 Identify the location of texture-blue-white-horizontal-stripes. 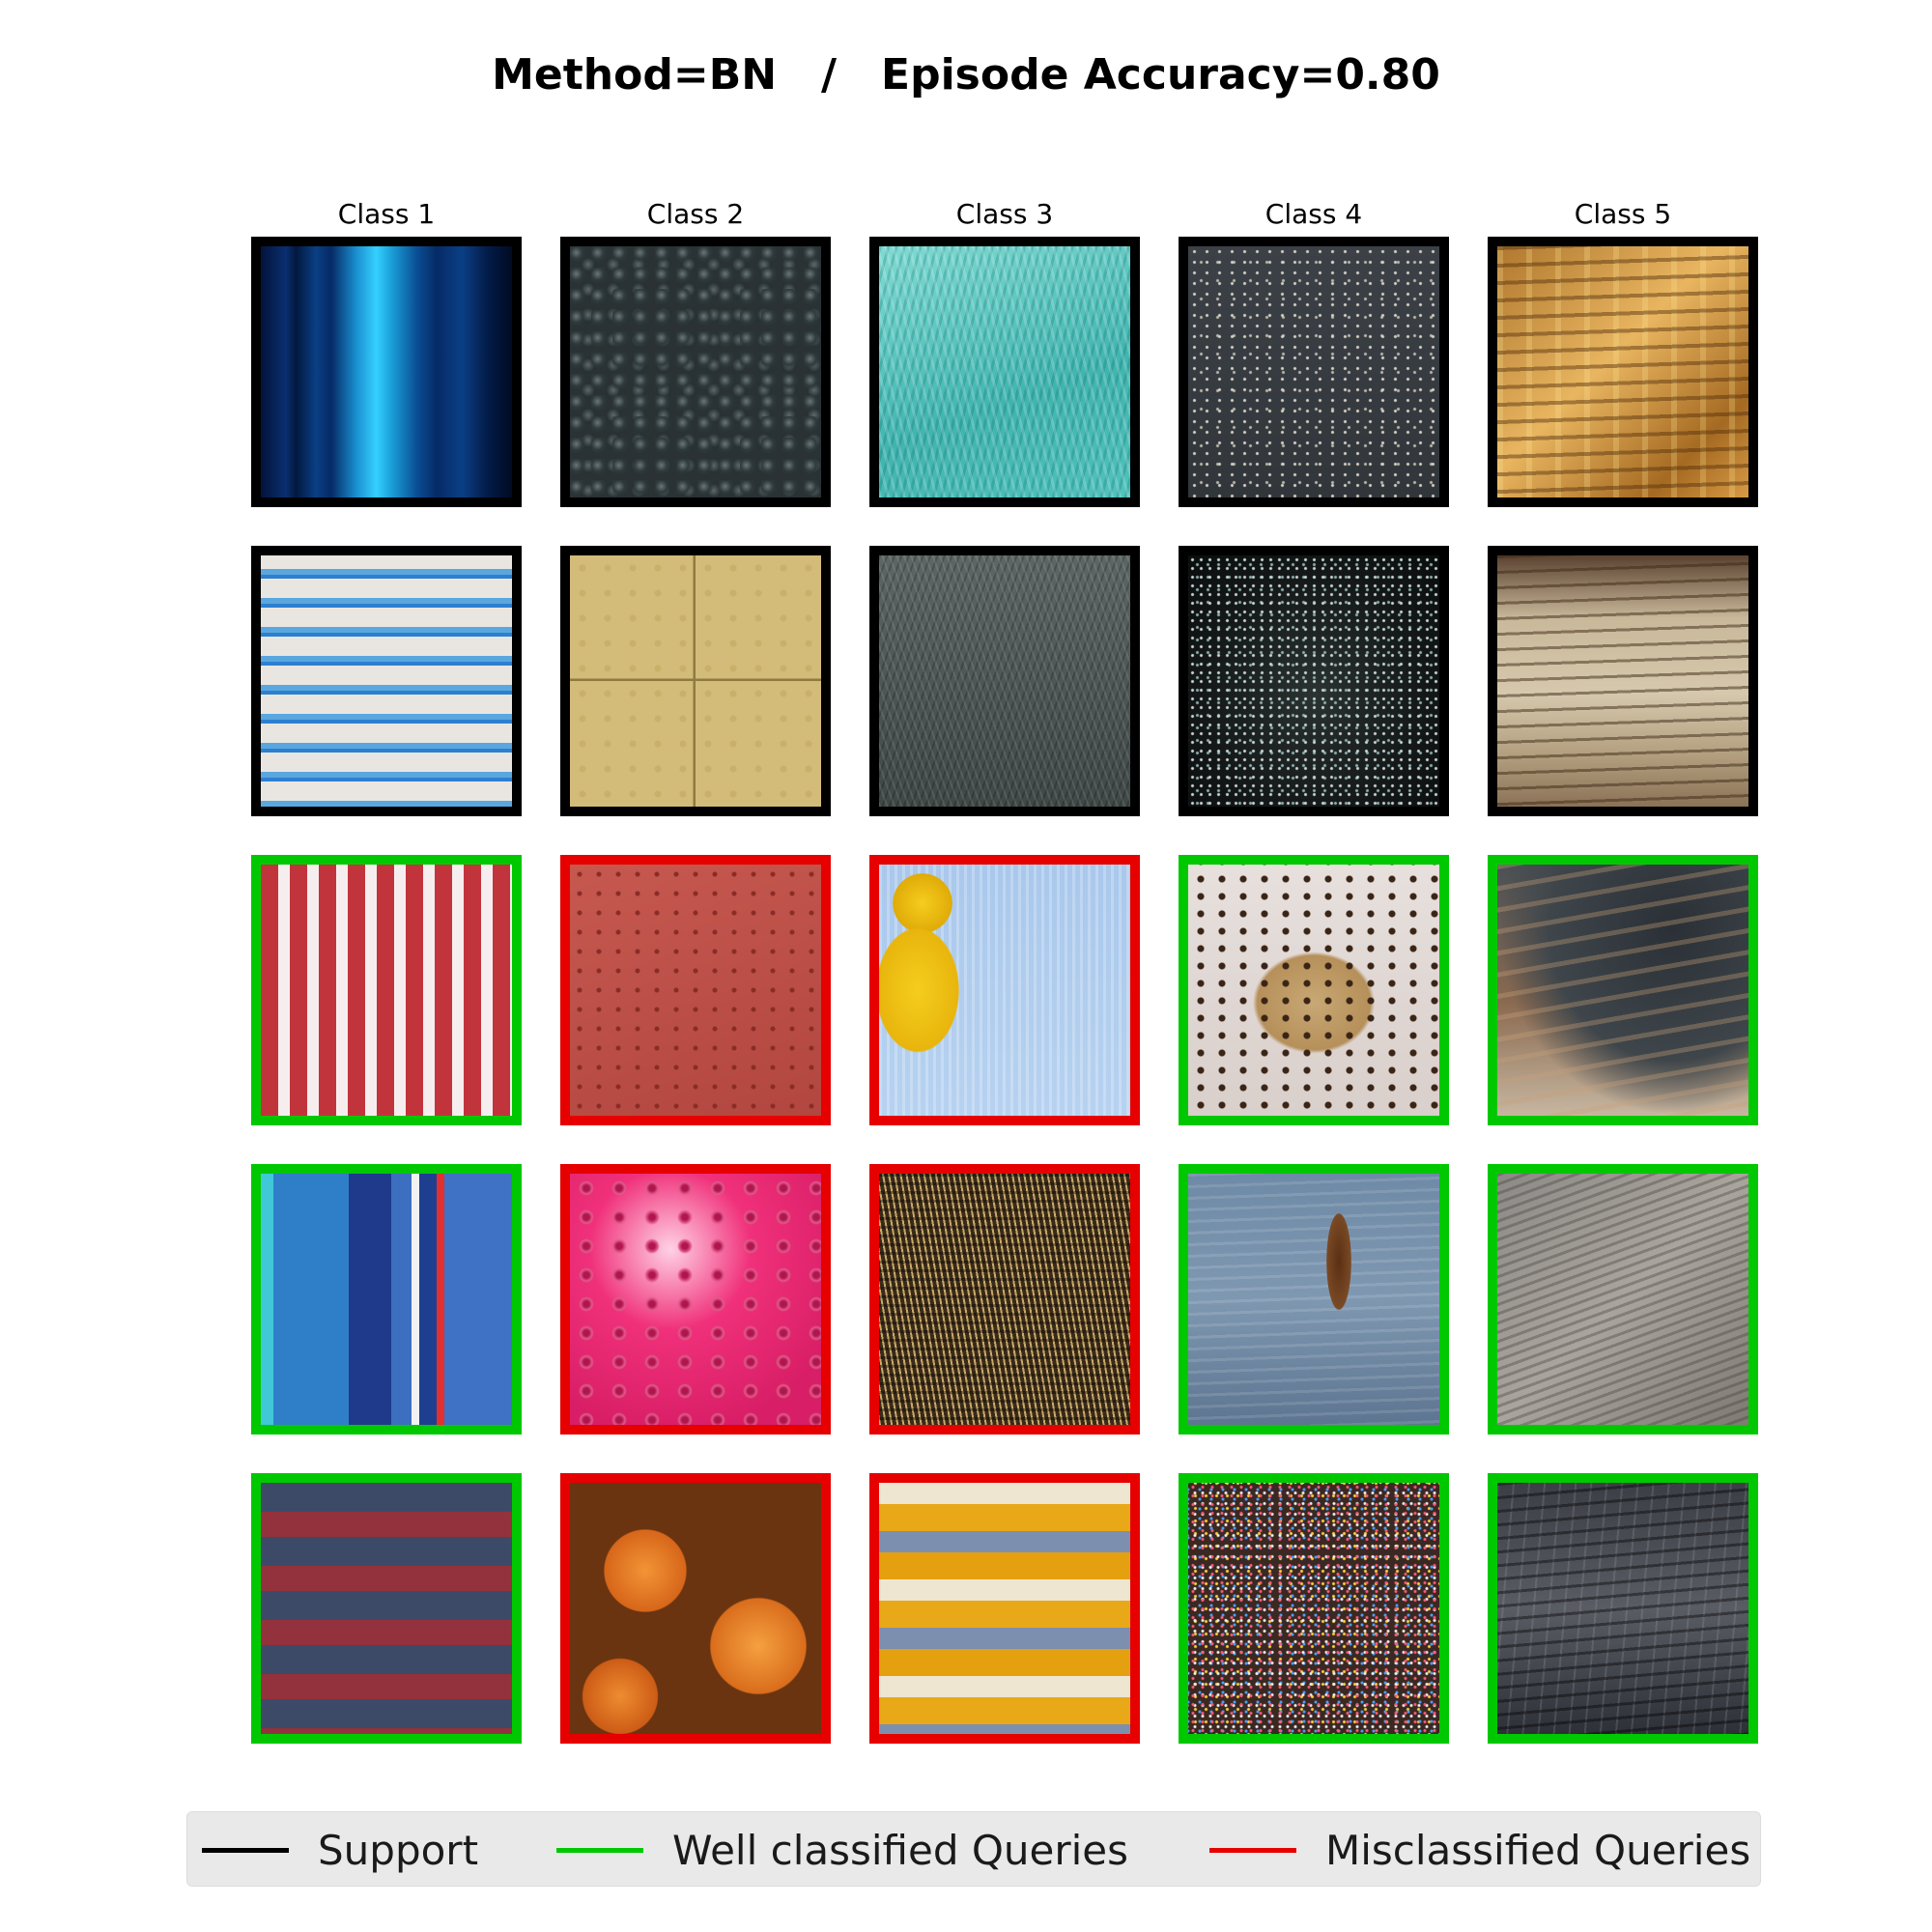
(386, 681).